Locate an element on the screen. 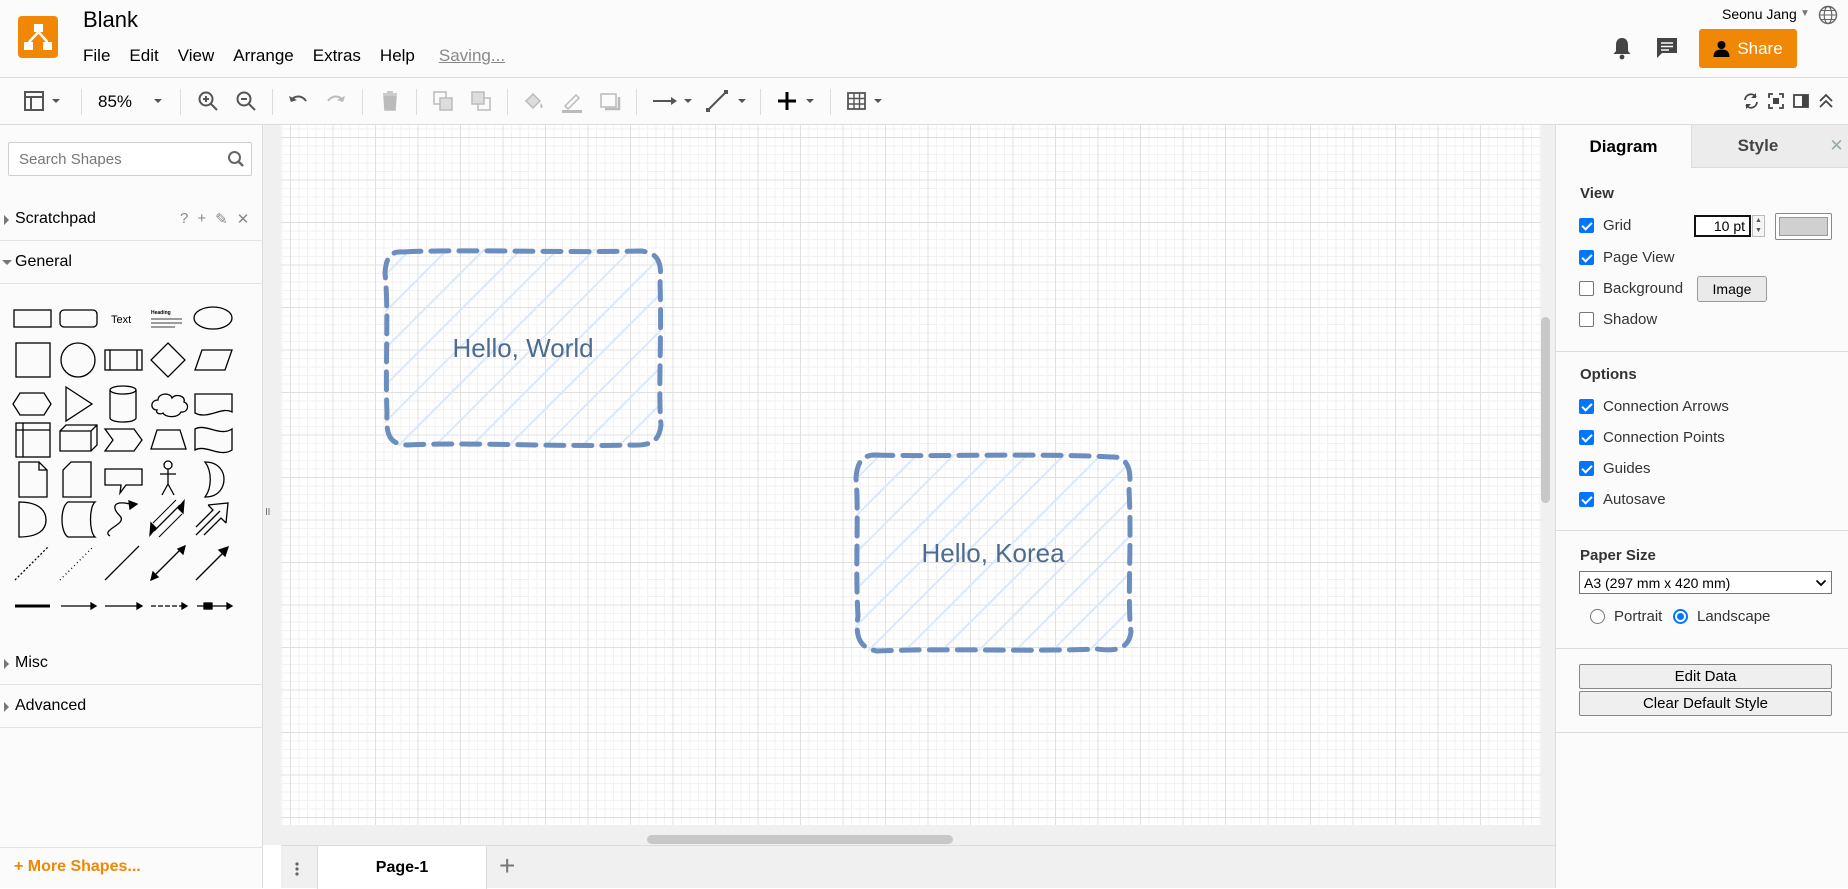  shadow-icon is located at coordinates (610, 101).